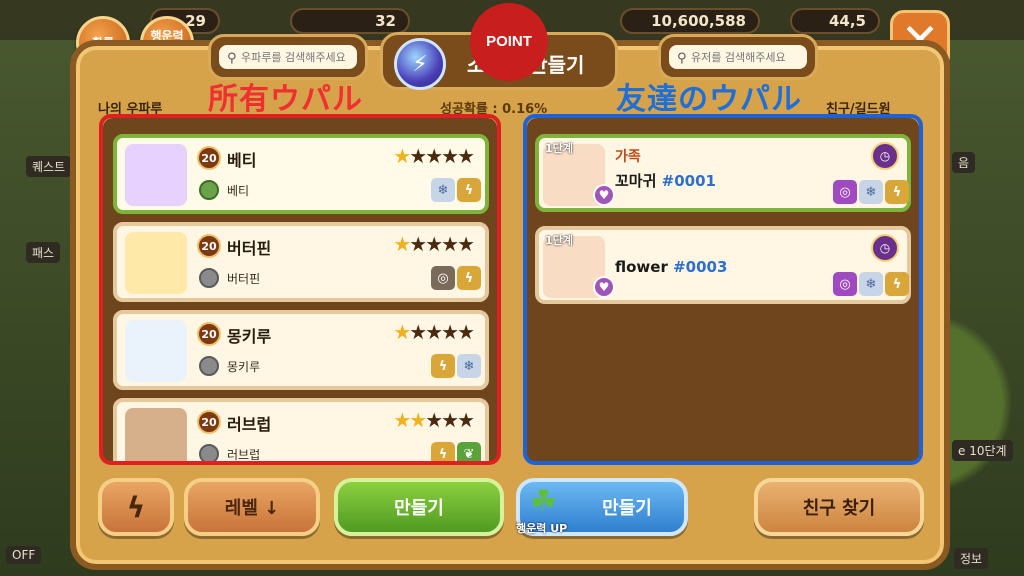 The height and width of the screenshot is (576, 1024). Describe the element at coordinates (419, 507) in the screenshot. I see `make-button: 만들기` at that location.